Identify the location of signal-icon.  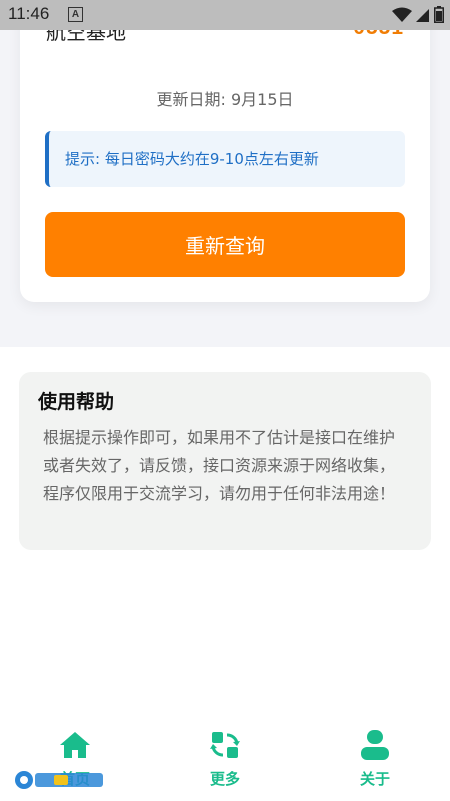
(422, 15).